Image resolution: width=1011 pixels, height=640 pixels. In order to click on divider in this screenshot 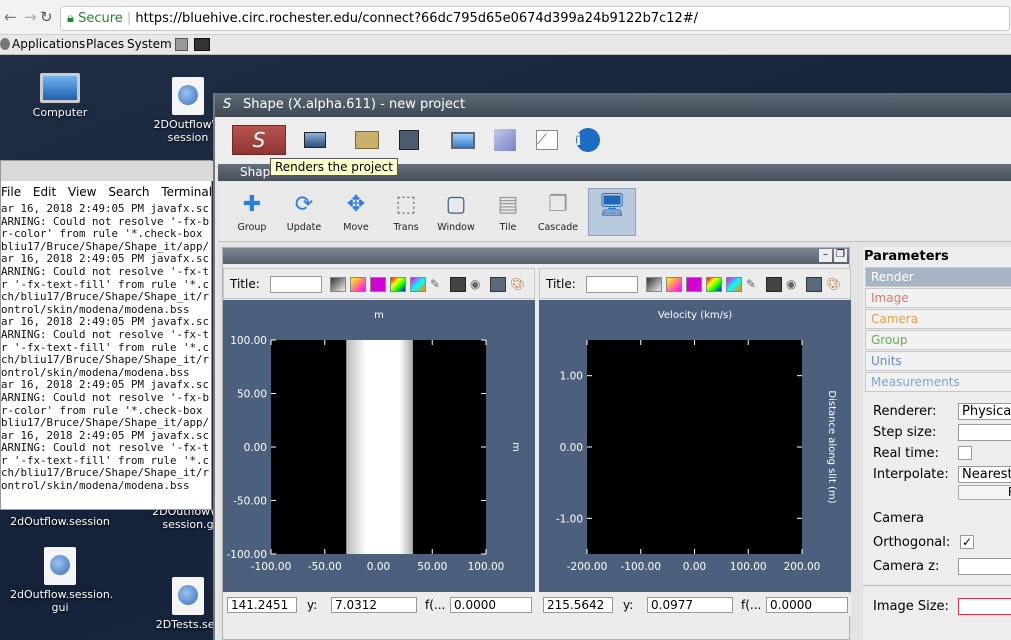, I will do `click(937, 585)`.